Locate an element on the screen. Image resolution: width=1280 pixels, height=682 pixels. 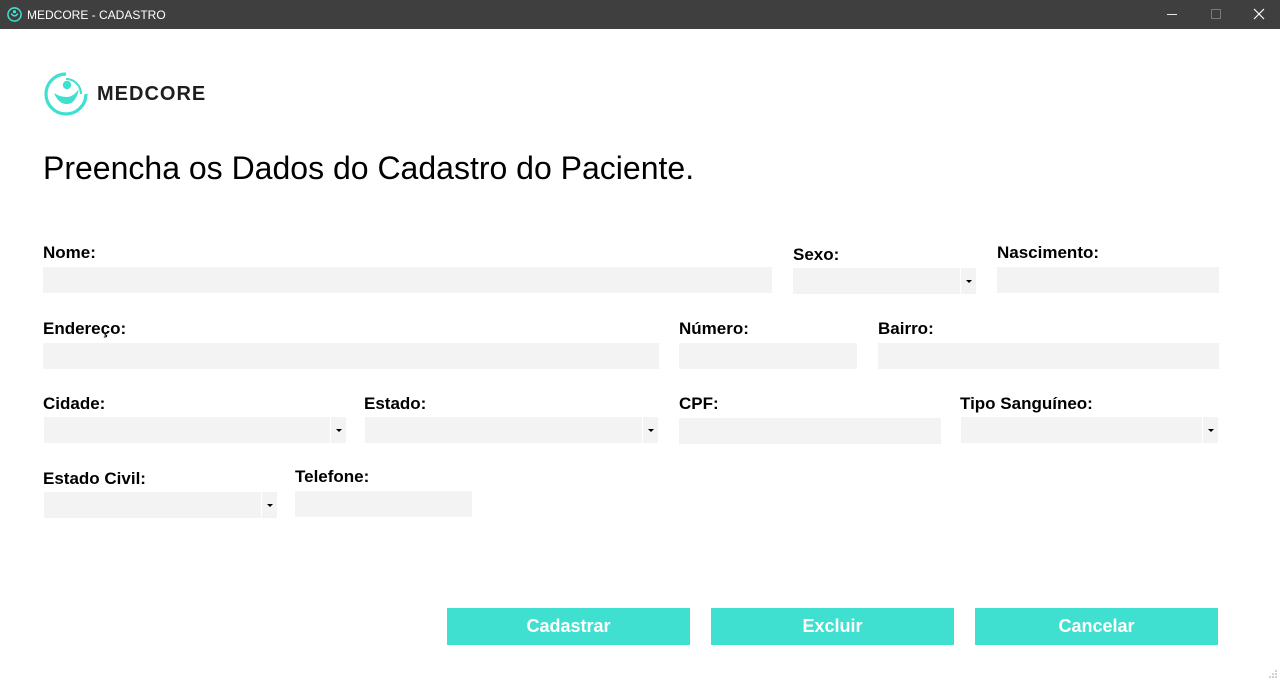
numero-input is located at coordinates (768, 356).